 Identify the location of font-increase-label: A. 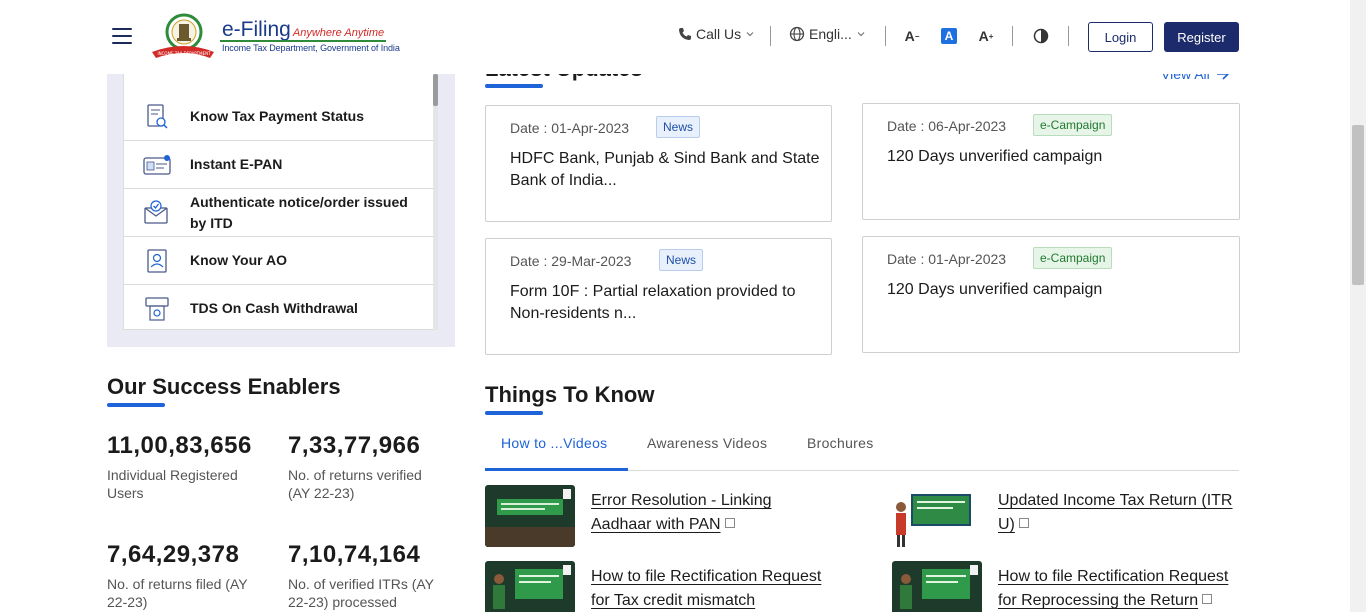
(983, 36).